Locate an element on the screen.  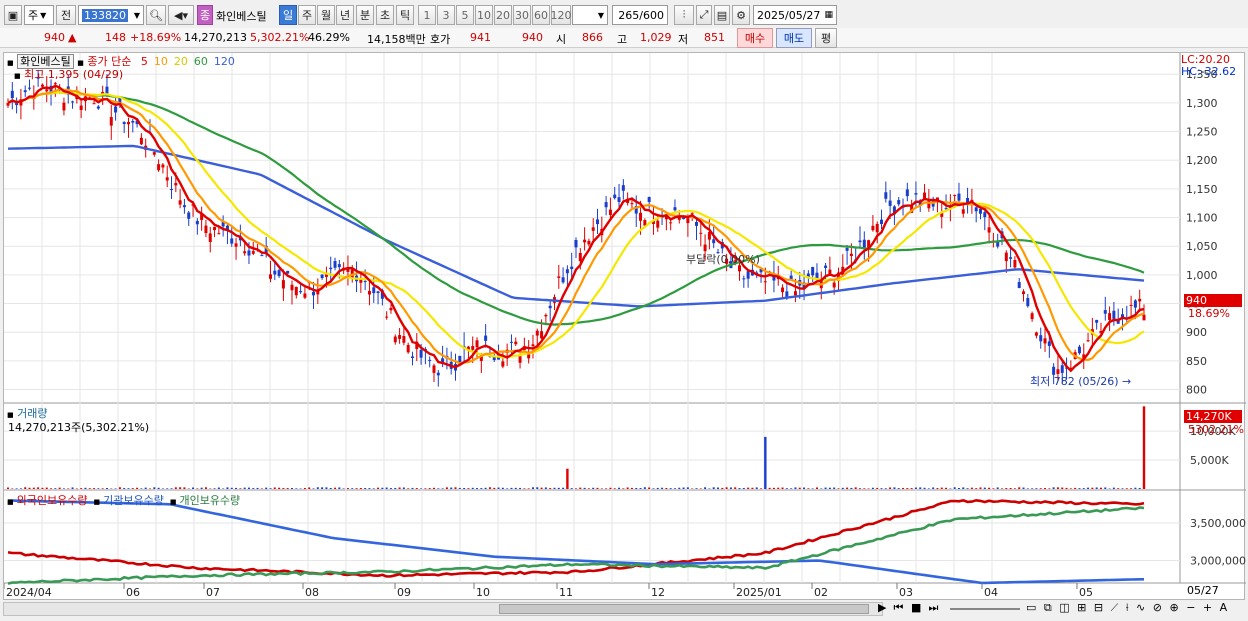
period-tab: 틱 is located at coordinates (405, 15).